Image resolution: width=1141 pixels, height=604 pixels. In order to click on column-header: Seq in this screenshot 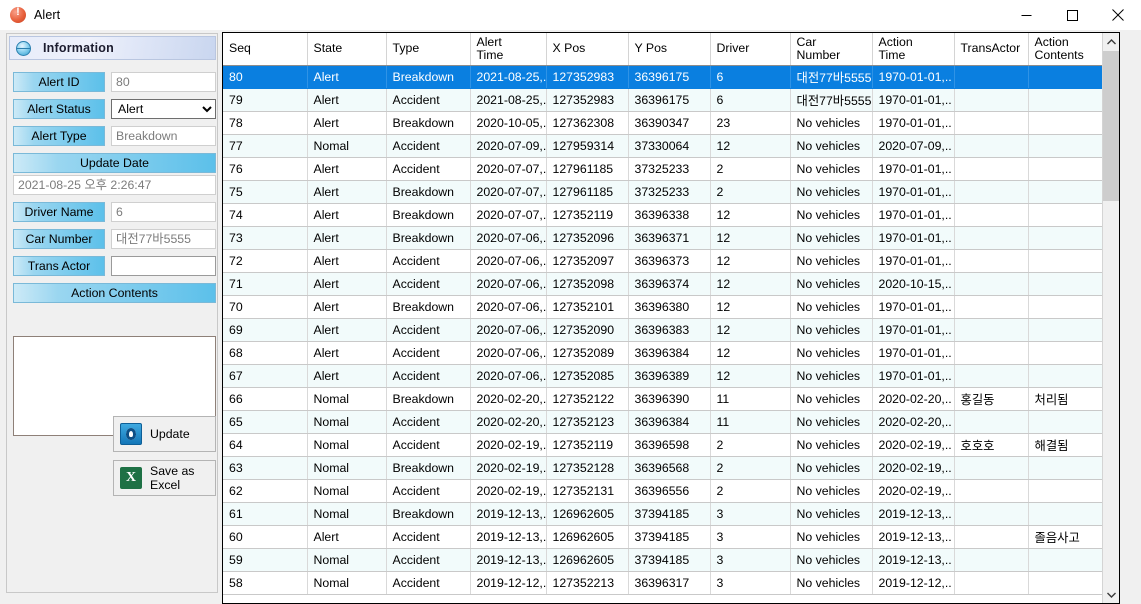, I will do `click(265, 49)`.